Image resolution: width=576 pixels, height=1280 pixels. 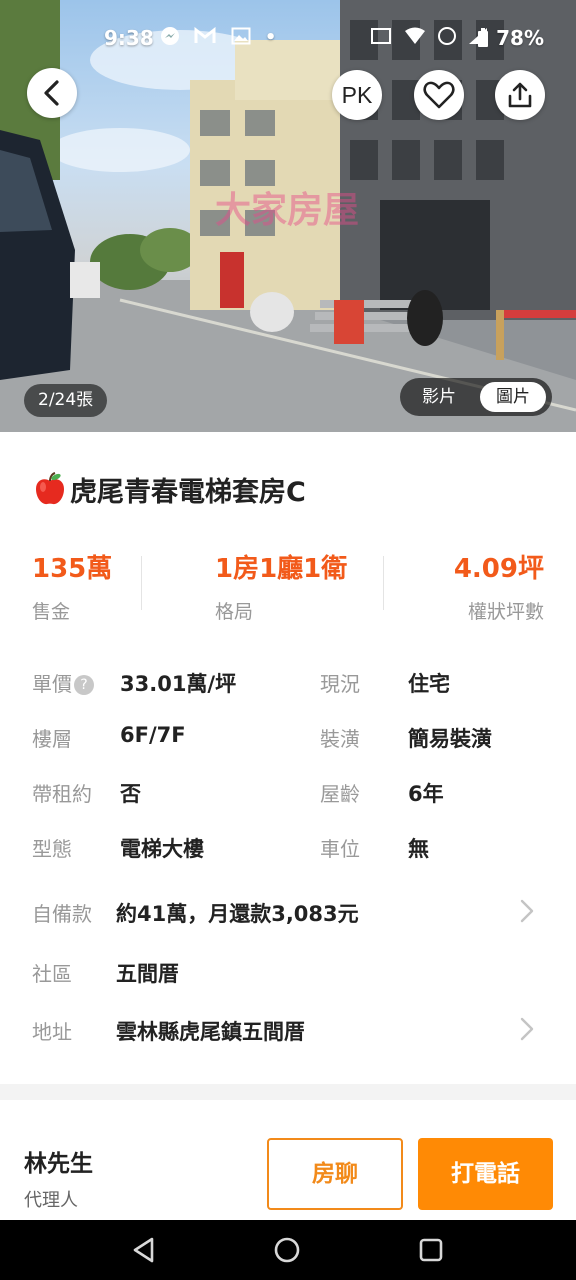 I want to click on agent-name: 林先生, so click(x=58, y=1164).